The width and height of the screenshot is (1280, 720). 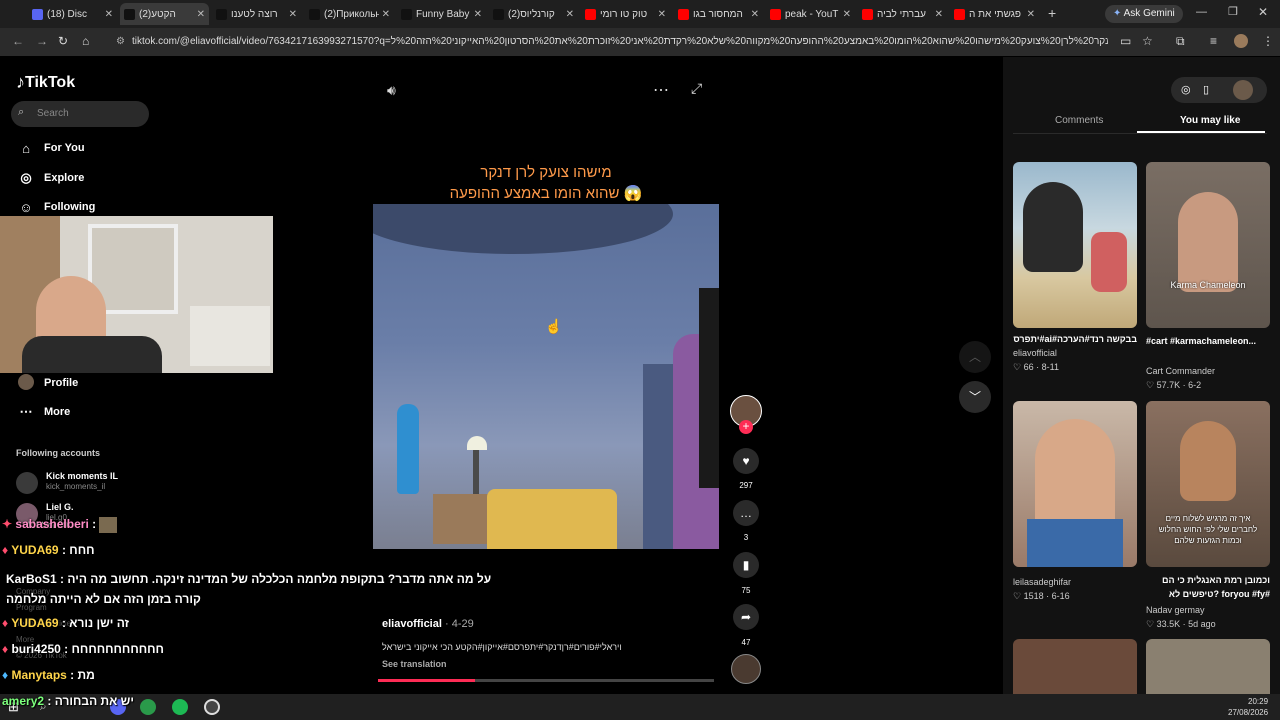 What do you see at coordinates (746, 617) in the screenshot?
I see `share-button: ➦` at bounding box center [746, 617].